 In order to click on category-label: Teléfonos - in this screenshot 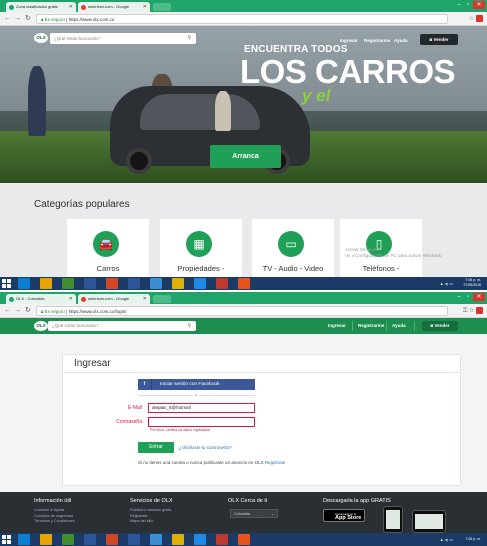, I will do `click(381, 268)`.